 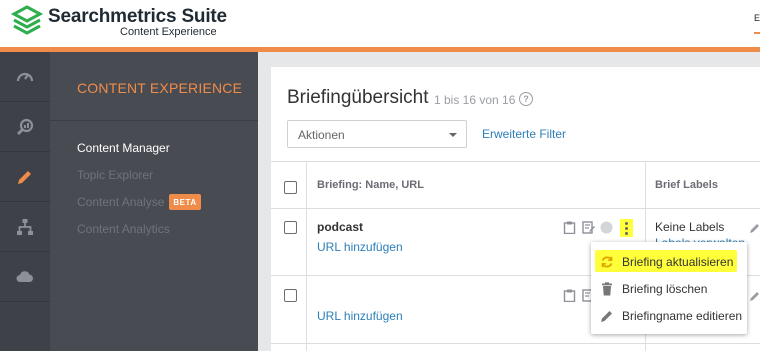 I want to click on column-divider, so click(x=306, y=256).